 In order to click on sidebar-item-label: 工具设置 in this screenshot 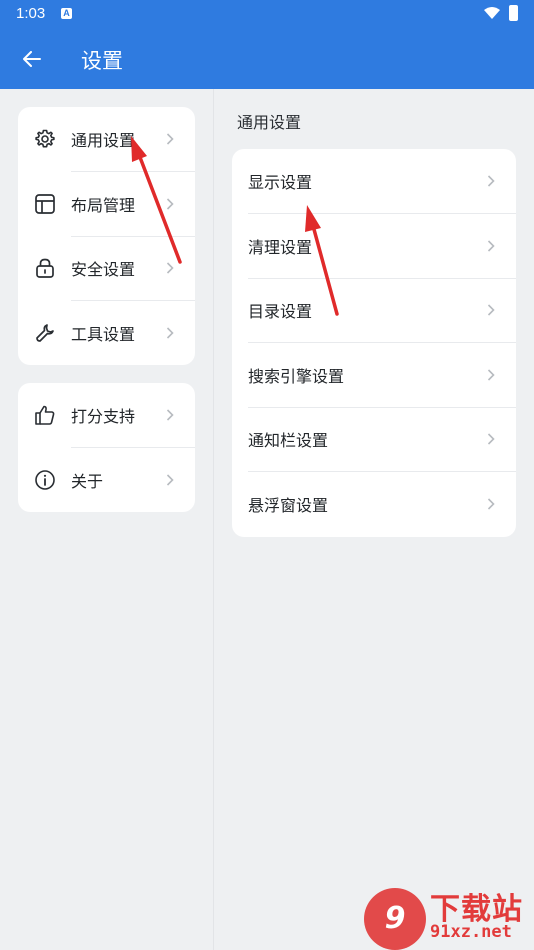, I will do `click(103, 334)`.